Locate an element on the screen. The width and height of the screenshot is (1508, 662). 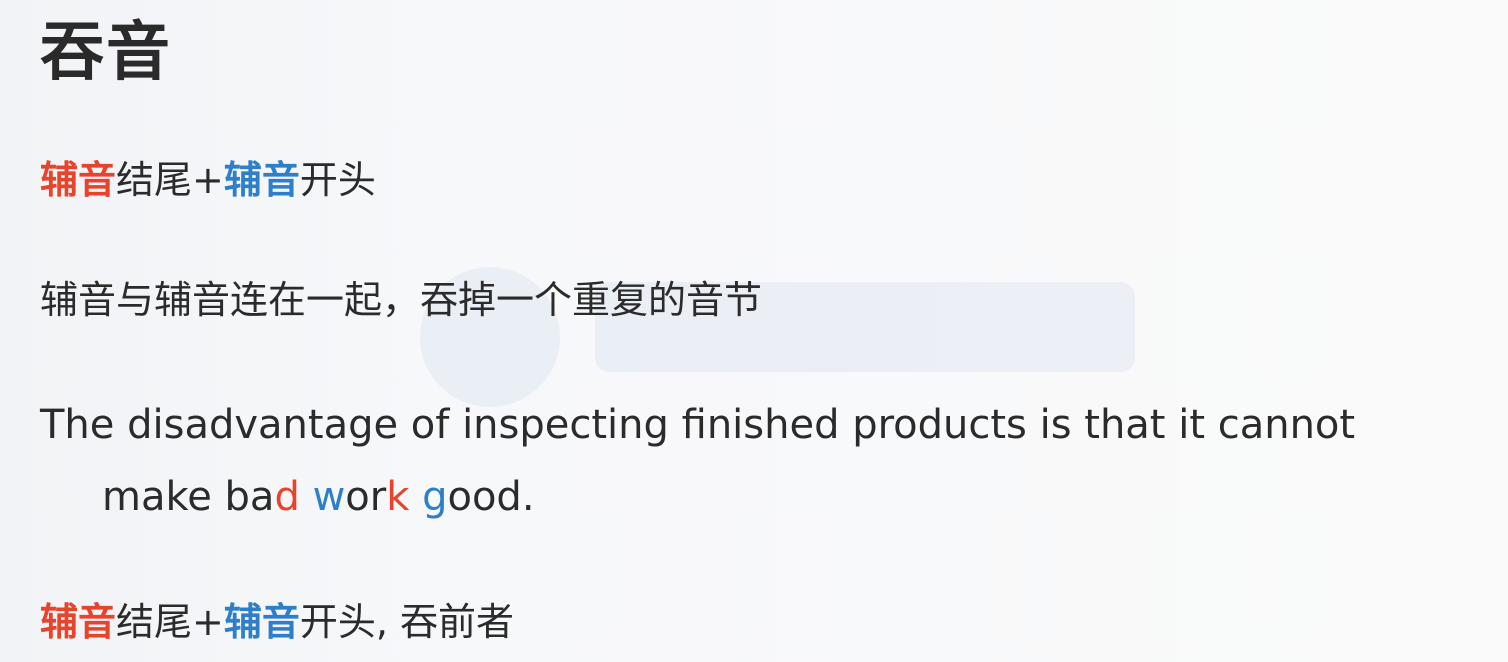
rule-line-1: 辅音结尾+辅音开头 is located at coordinates (208, 180).